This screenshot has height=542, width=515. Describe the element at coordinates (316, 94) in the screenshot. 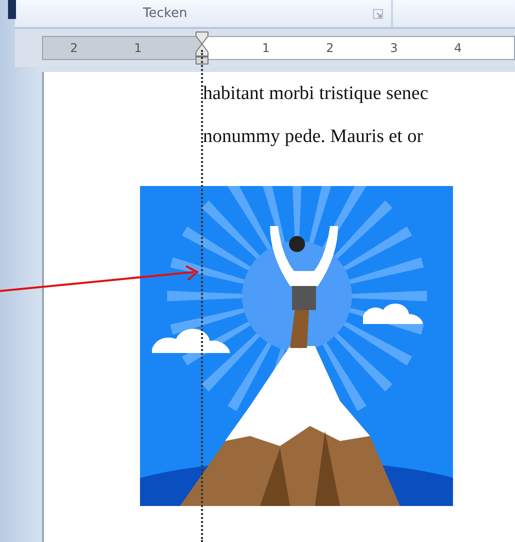

I see `body-text: habitant morbi tristique senec` at that location.